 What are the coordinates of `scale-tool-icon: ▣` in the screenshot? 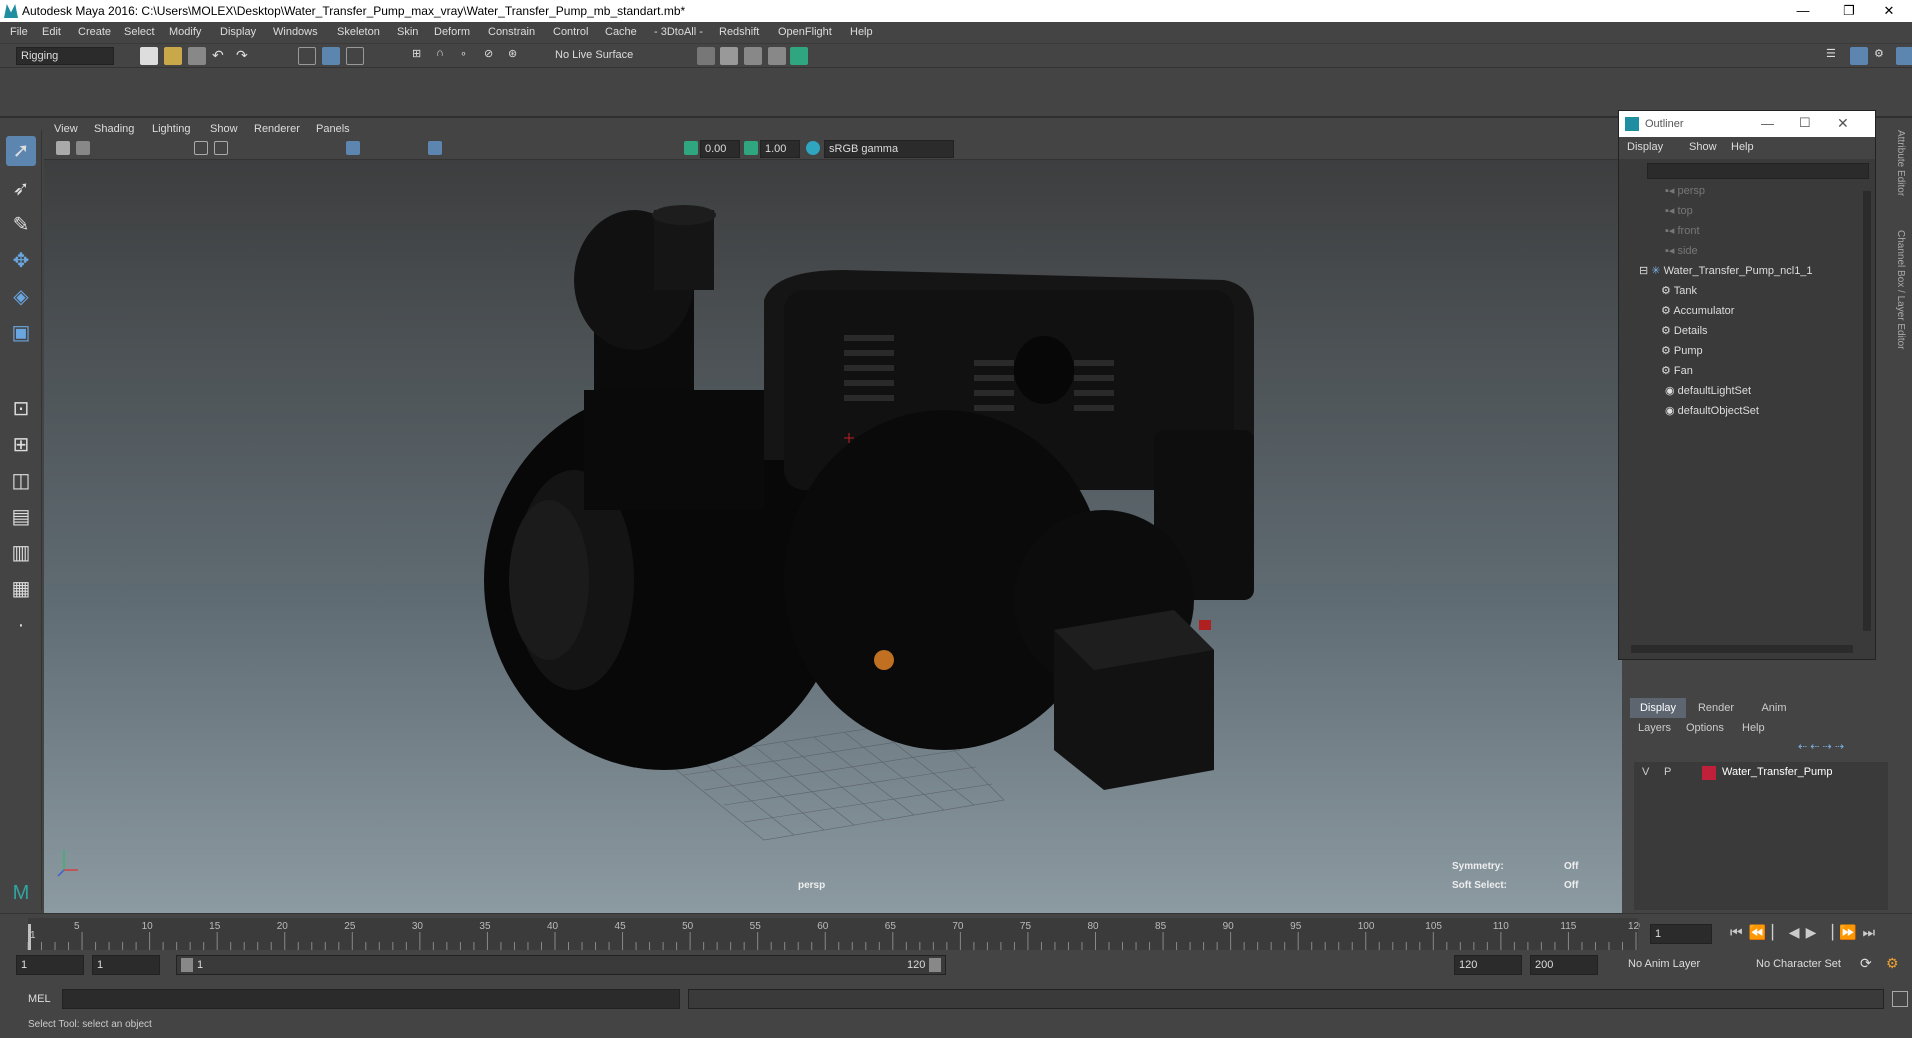 It's located at (21, 333).